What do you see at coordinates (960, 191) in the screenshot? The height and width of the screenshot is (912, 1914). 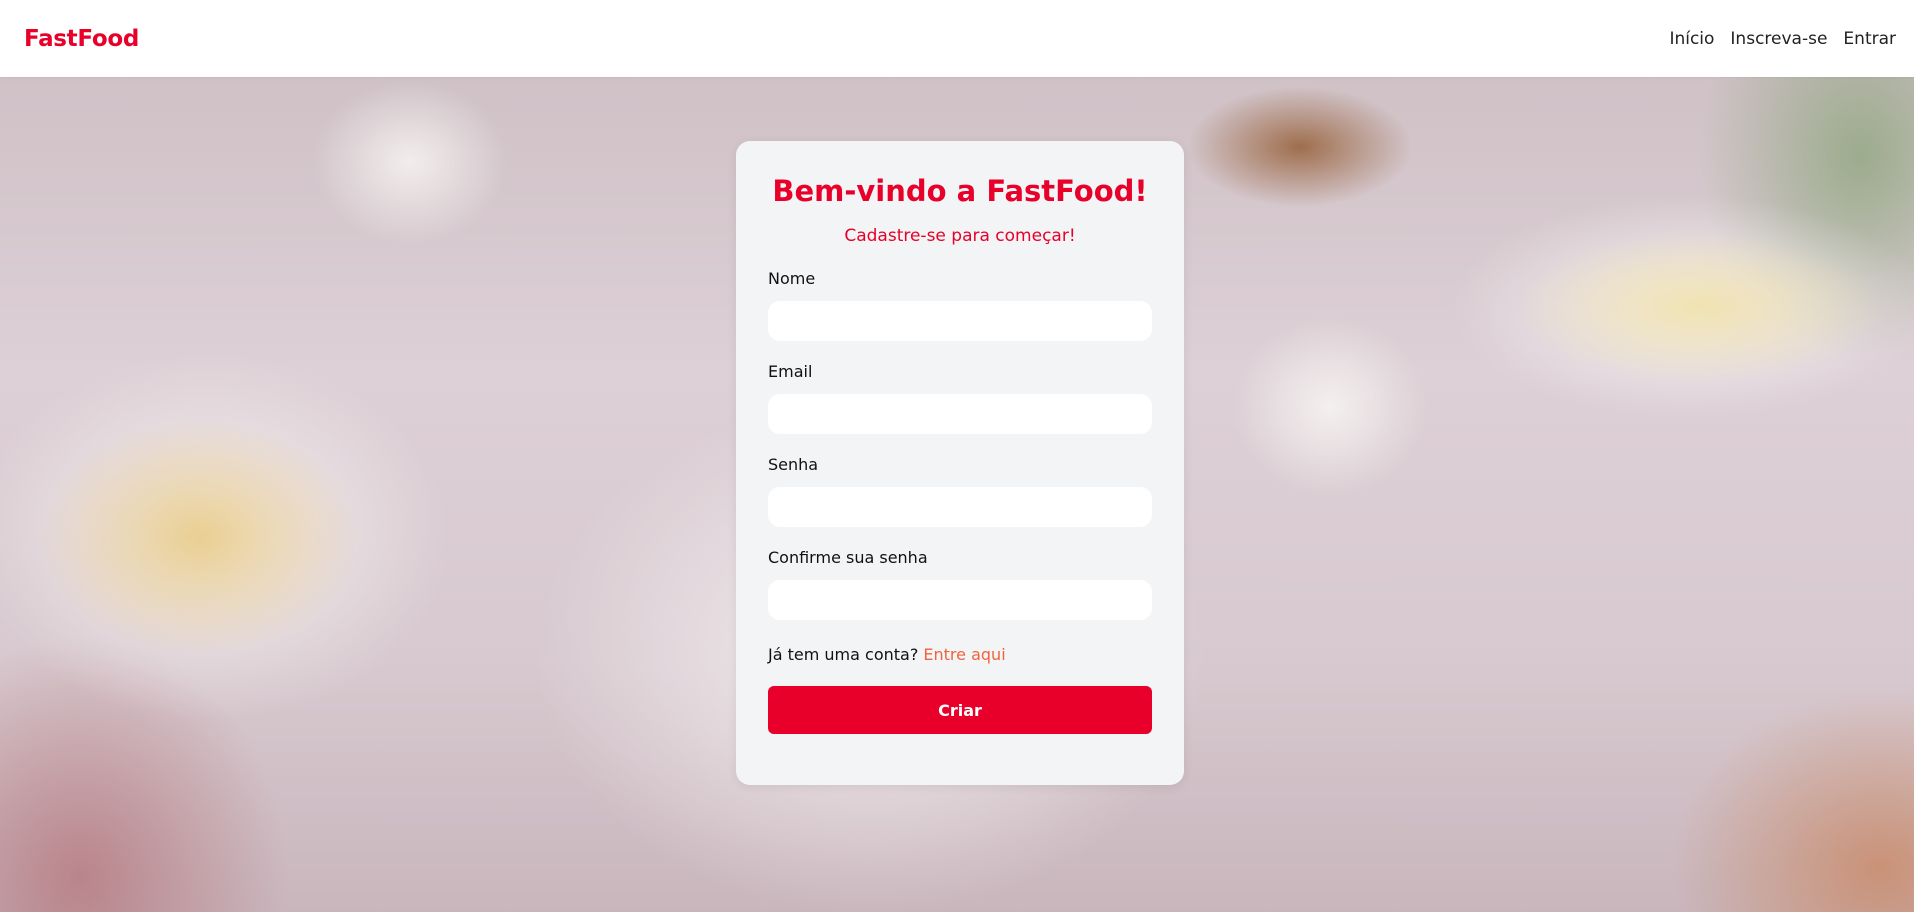 I see `card-title: Bem-vindo a FastFood!` at bounding box center [960, 191].